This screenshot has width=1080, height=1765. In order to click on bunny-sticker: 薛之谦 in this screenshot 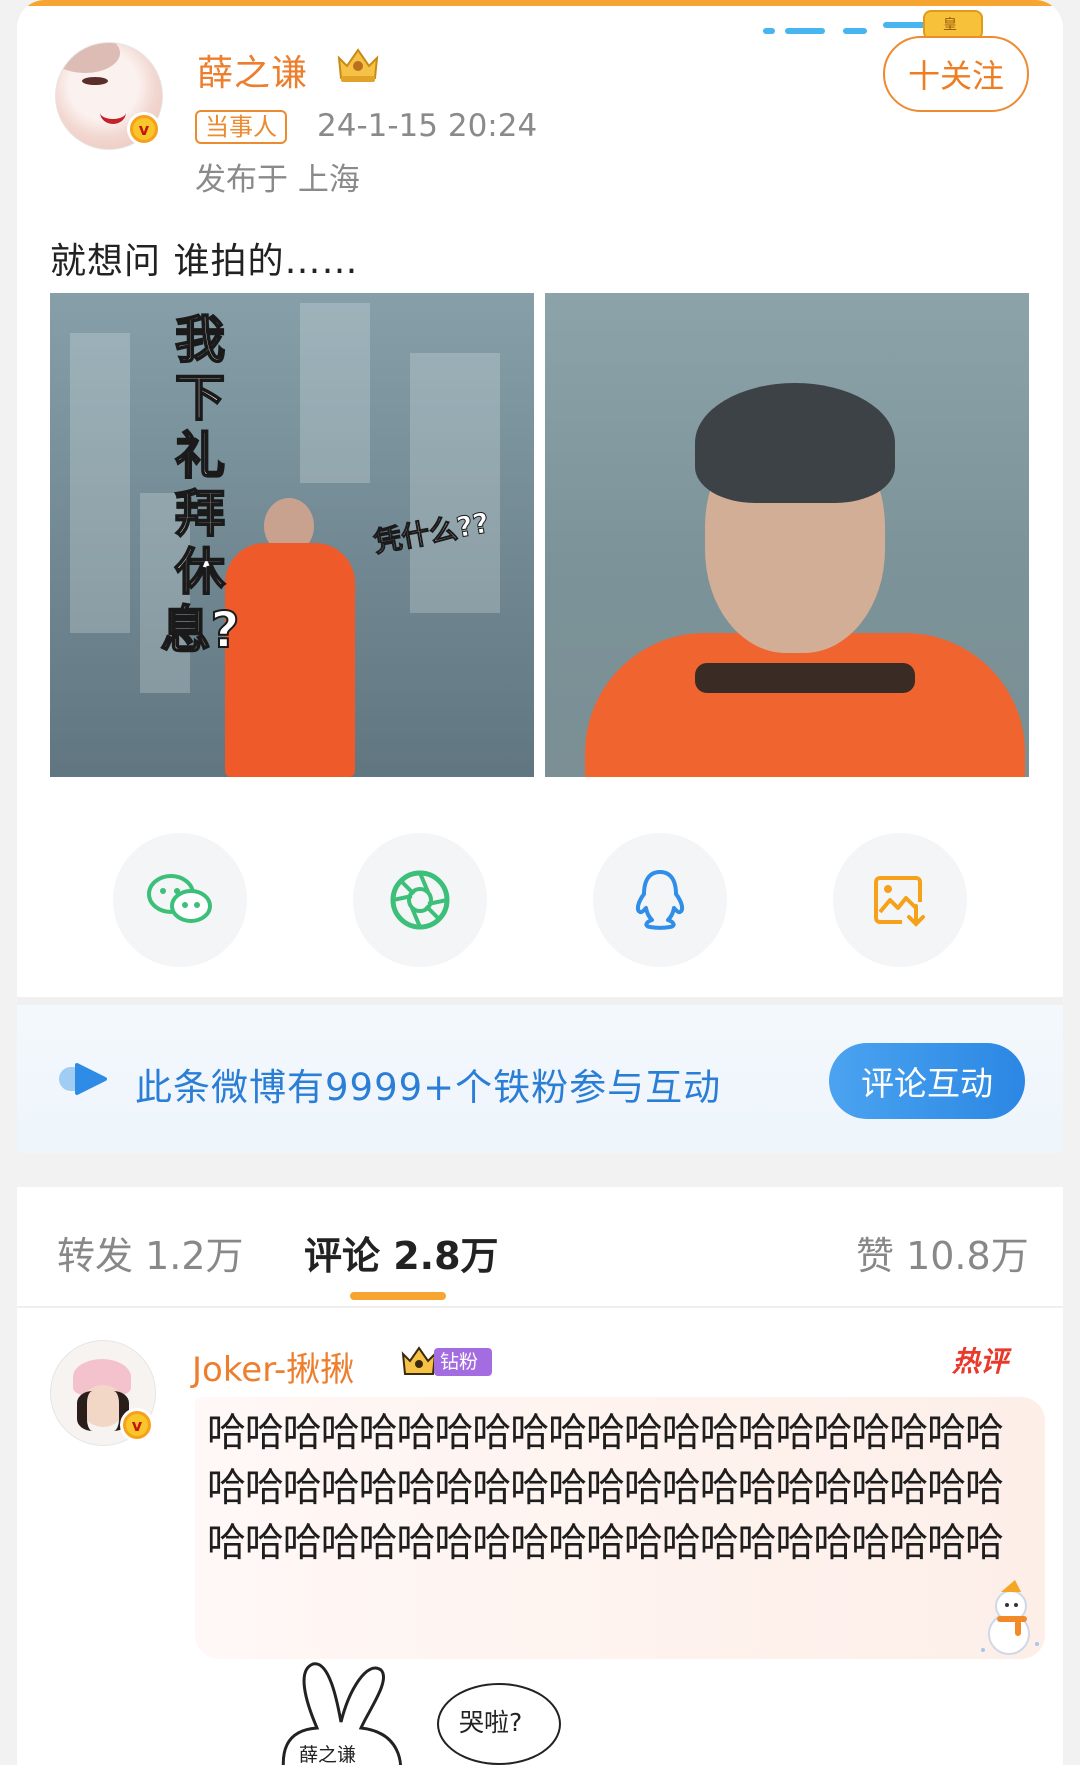, I will do `click(357, 1707)`.